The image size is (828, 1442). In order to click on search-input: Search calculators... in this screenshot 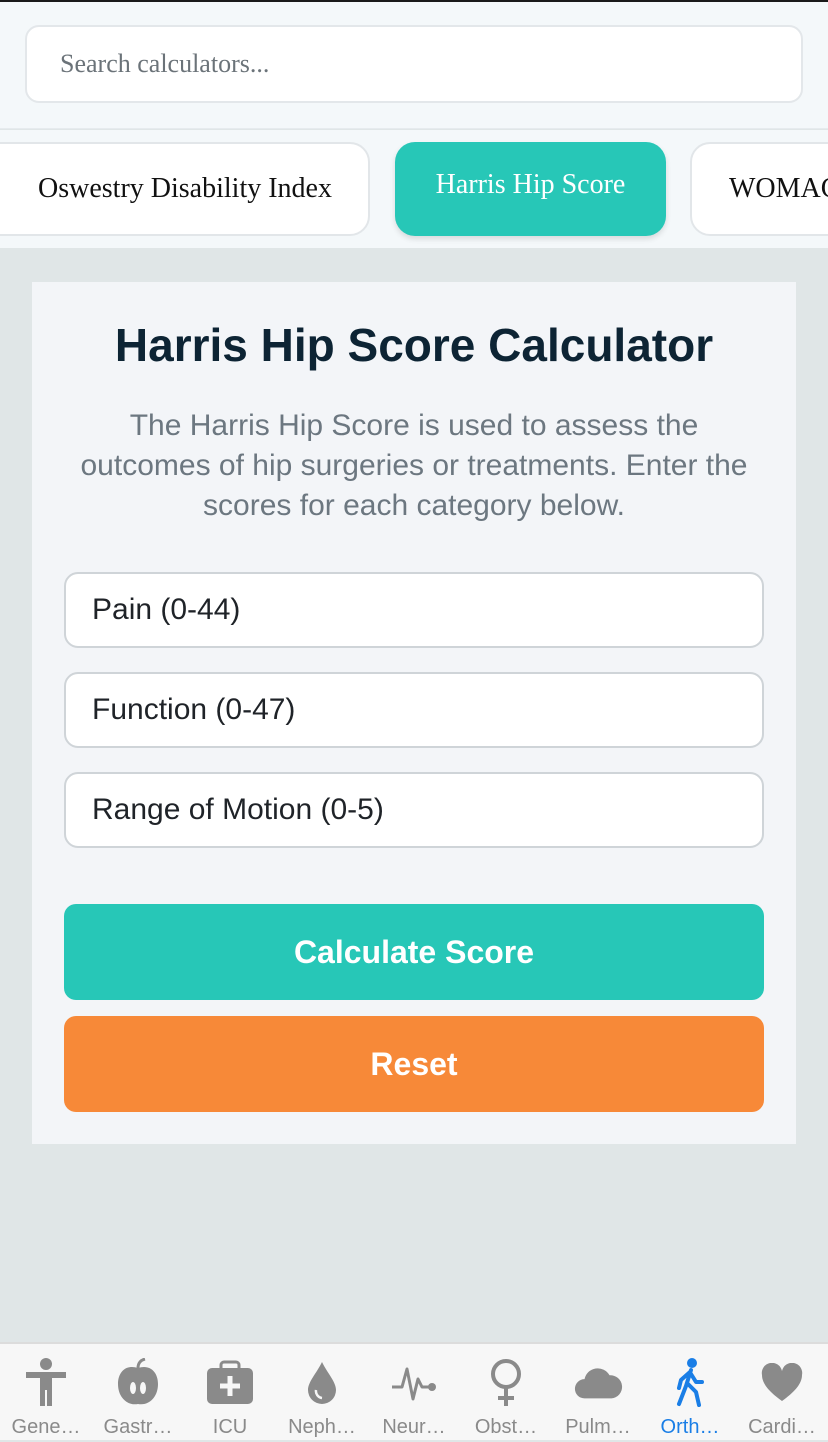, I will do `click(414, 64)`.